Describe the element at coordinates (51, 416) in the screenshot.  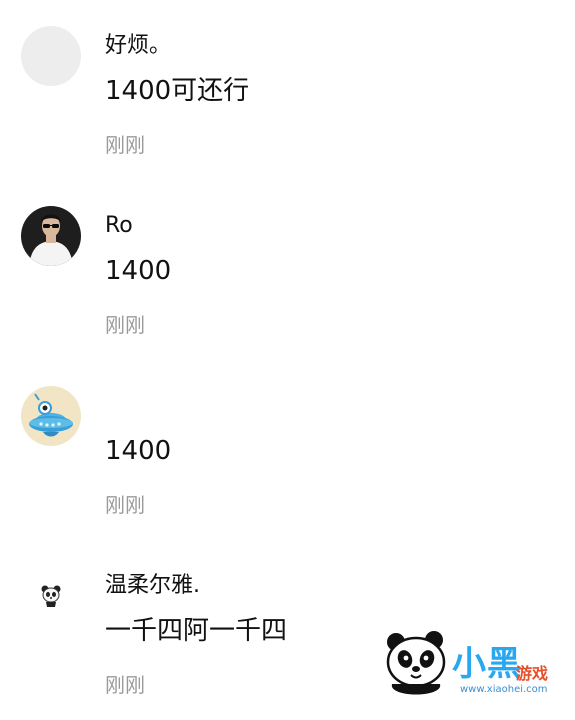
I see `cartoon-alien-ufo-avatar` at that location.